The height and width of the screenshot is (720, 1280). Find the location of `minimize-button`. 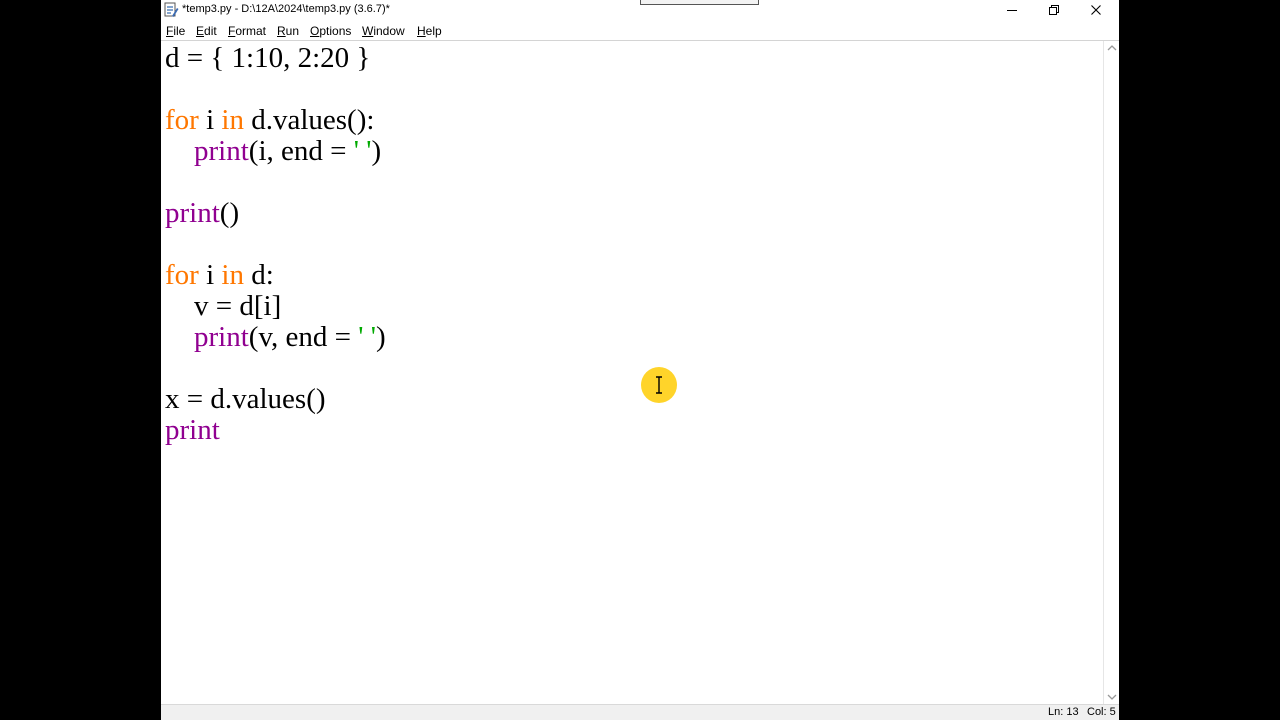

minimize-button is located at coordinates (1012, 10).